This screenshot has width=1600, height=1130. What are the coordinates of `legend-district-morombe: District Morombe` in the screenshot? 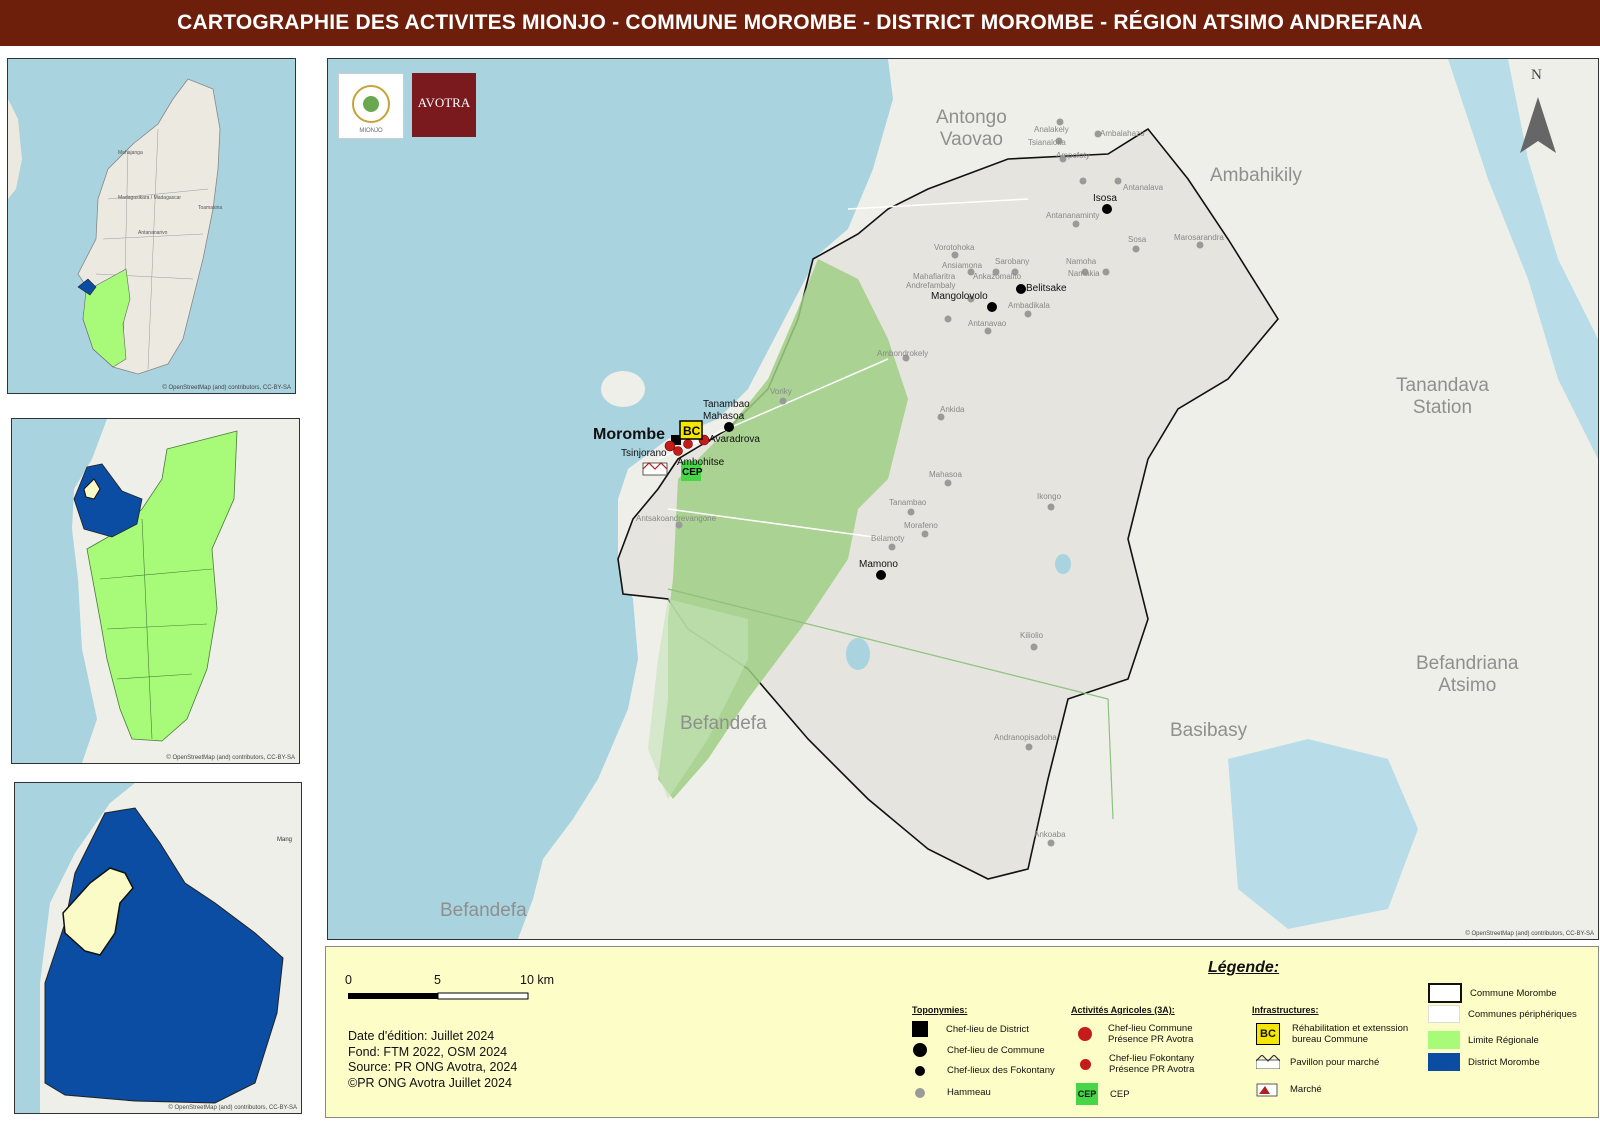 It's located at (1484, 1062).